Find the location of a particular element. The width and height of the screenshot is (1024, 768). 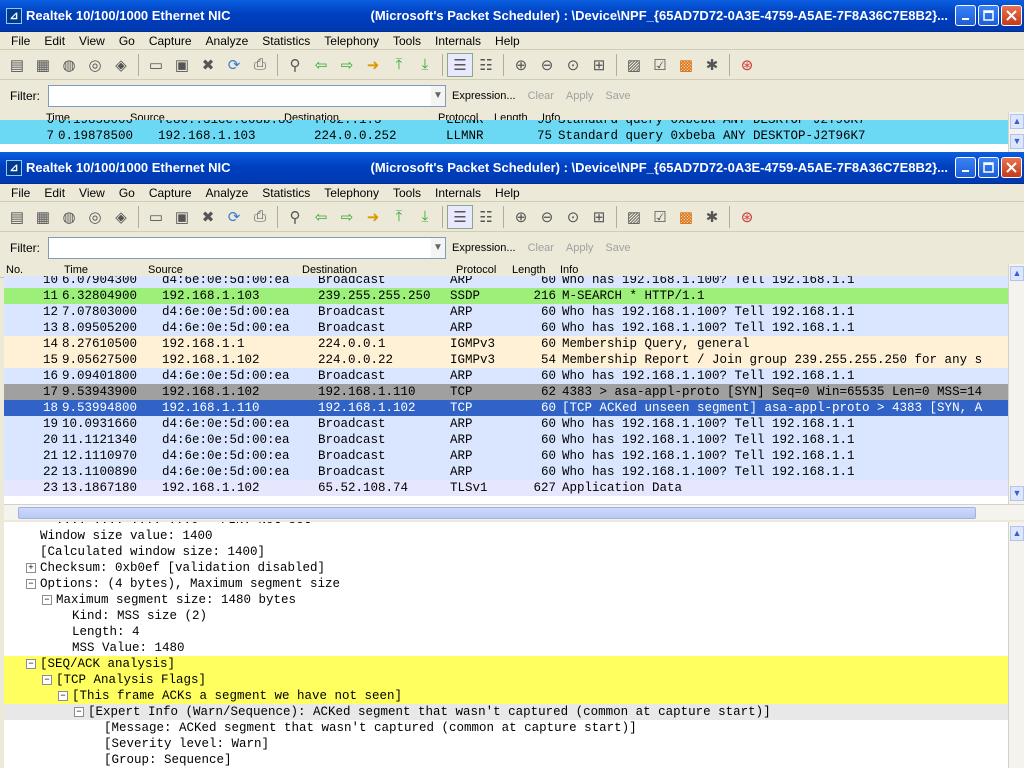

colorize-icon: ☰ is located at coordinates (460, 216).